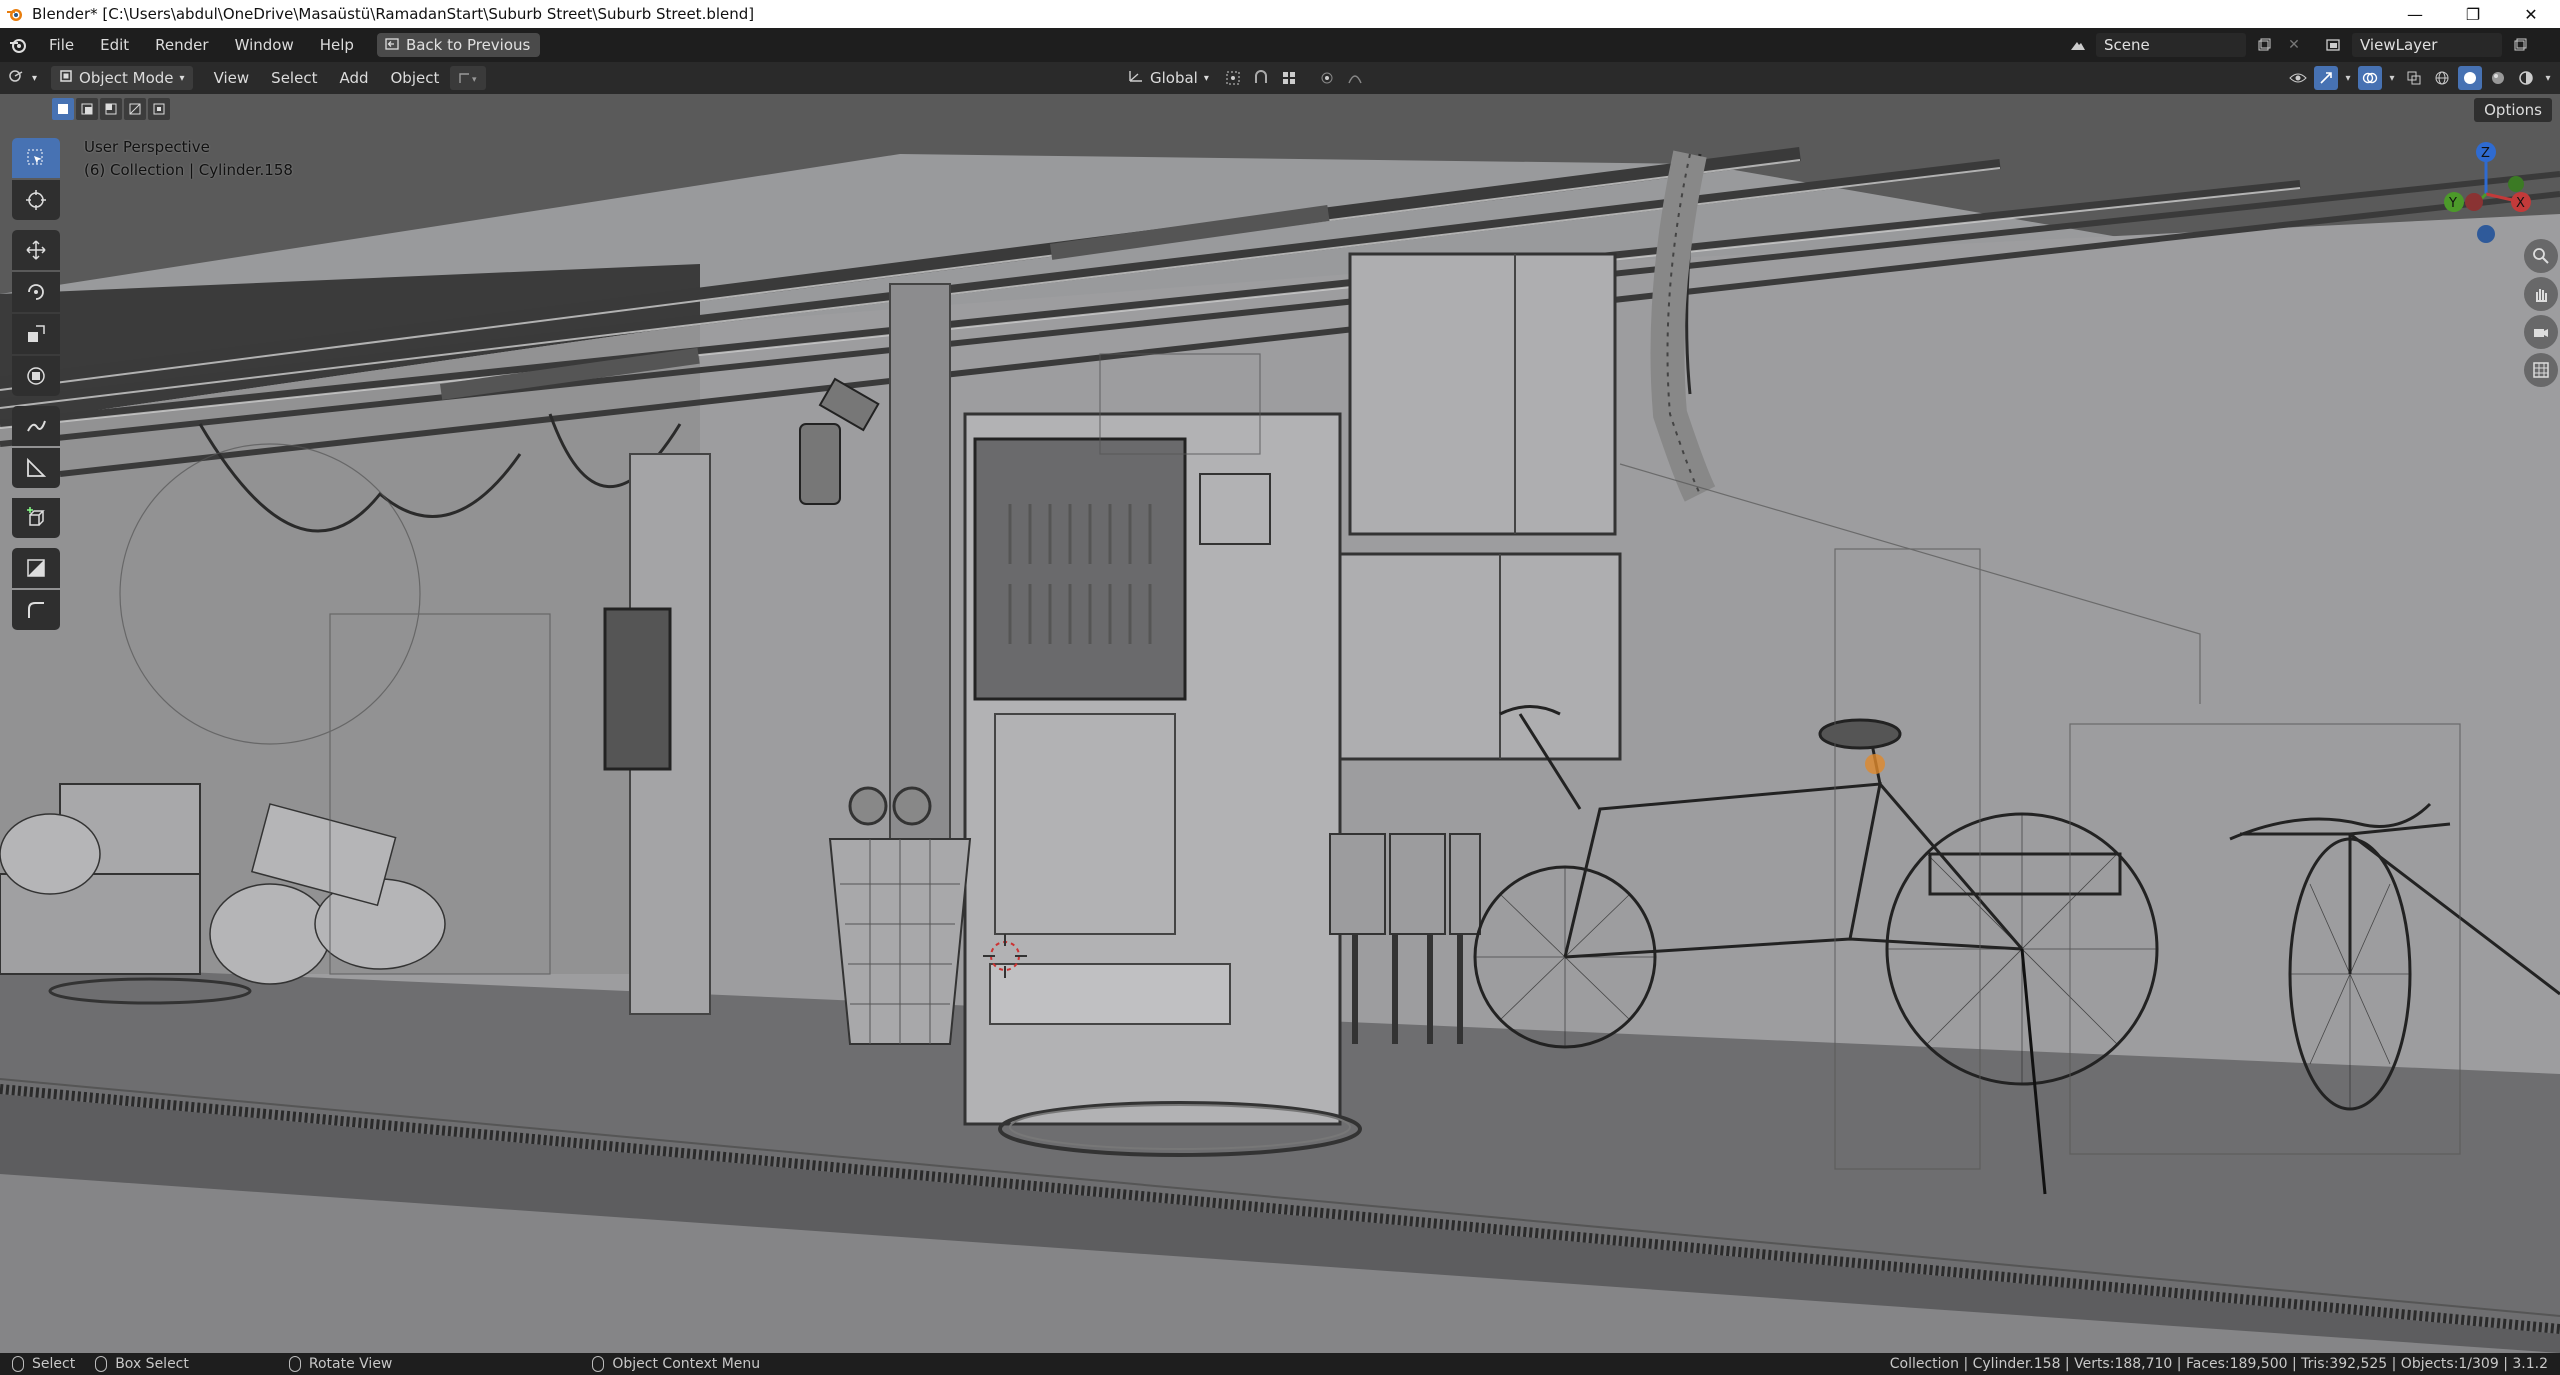 Image resolution: width=2560 pixels, height=1375 pixels. Describe the element at coordinates (2541, 370) in the screenshot. I see `ortho-grid-icon` at that location.